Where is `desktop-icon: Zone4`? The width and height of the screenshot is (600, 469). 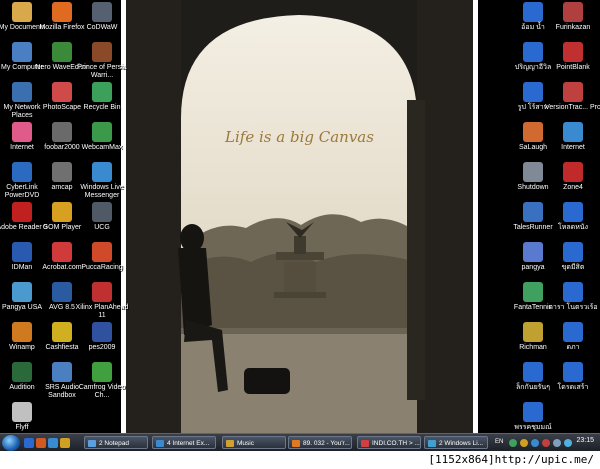
desktop-icon: Zone4 is located at coordinates (572, 177).